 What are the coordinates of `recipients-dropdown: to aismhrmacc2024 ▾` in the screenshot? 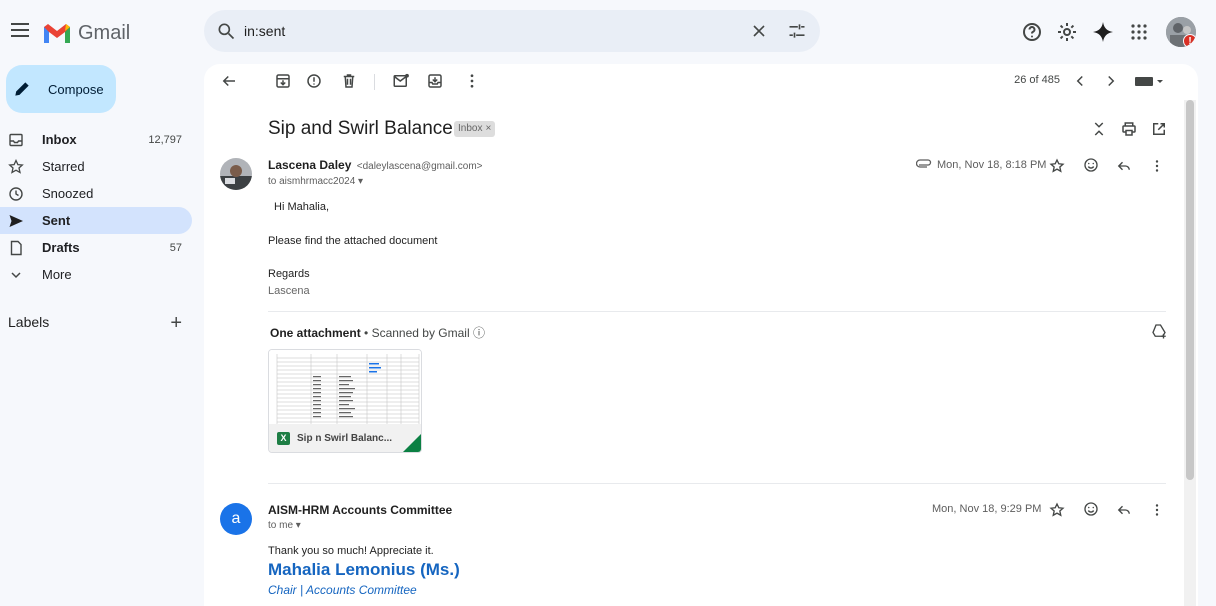 It's located at (315, 181).